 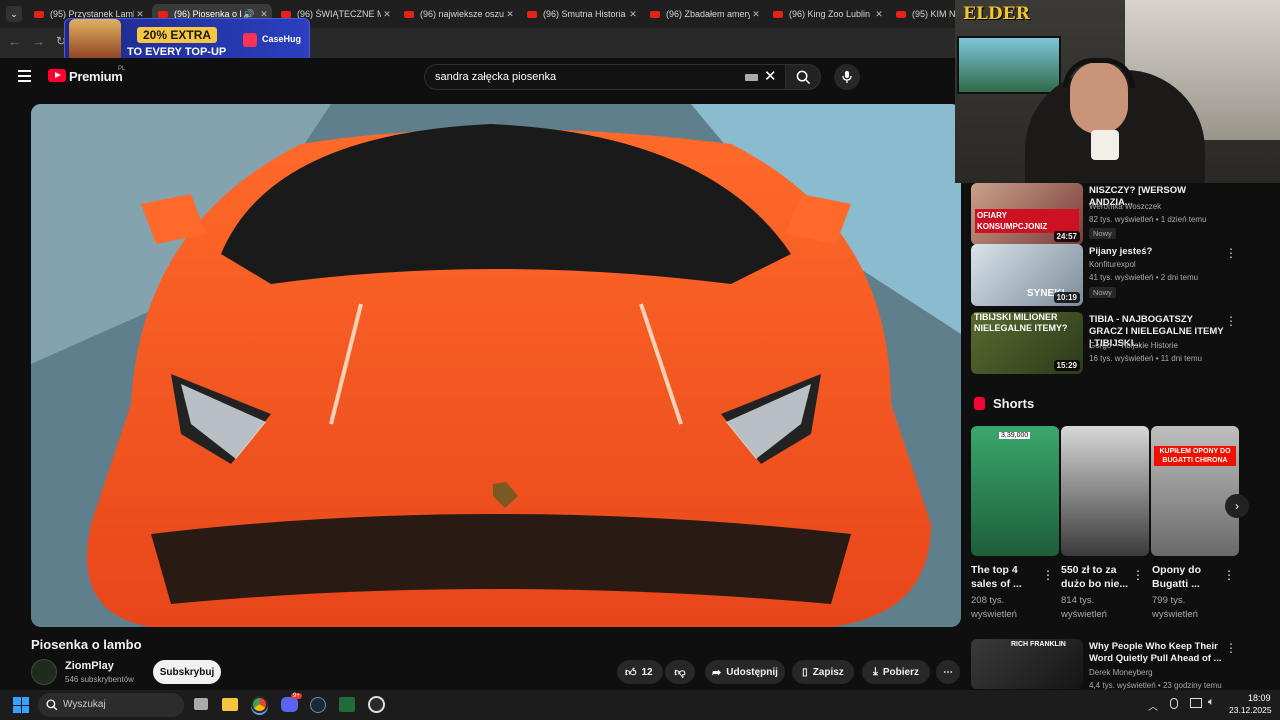 What do you see at coordinates (1174, 703) in the screenshot?
I see `microphone-tray-icon` at bounding box center [1174, 703].